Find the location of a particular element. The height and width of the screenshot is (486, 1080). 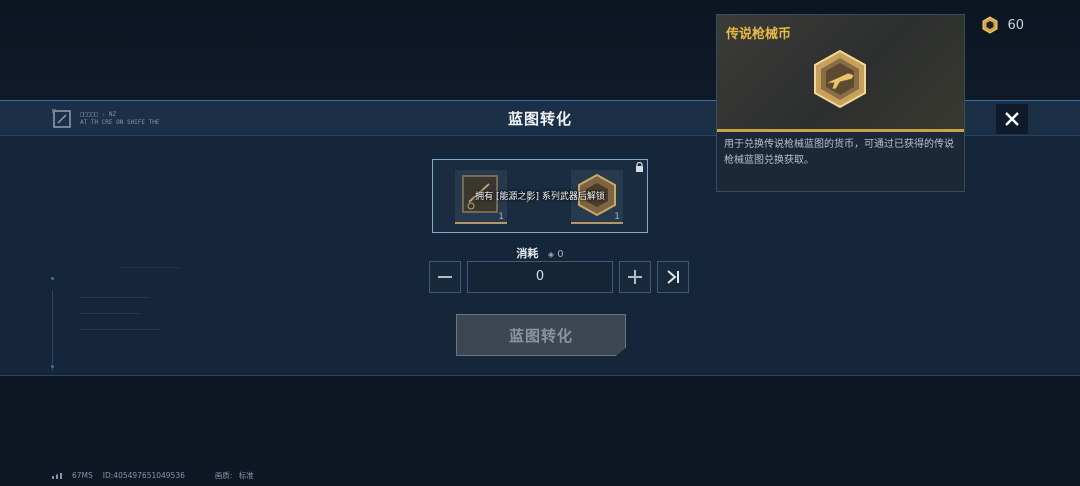

status-footer: 67MS ID:405497651049536 画质: 标准 is located at coordinates (153, 475).